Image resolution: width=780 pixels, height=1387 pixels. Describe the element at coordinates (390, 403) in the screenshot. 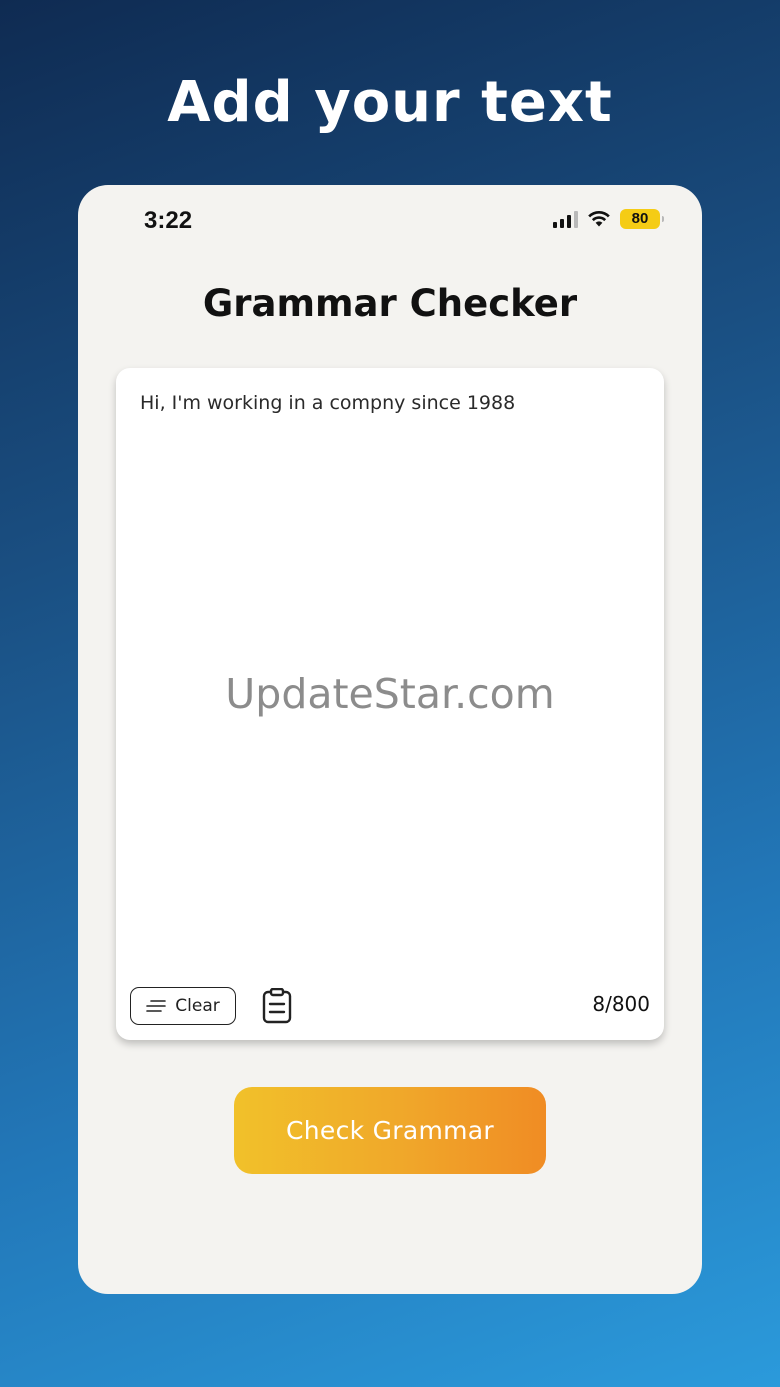

I see `text-input: Hi, I'm working in a compny since 1988` at that location.